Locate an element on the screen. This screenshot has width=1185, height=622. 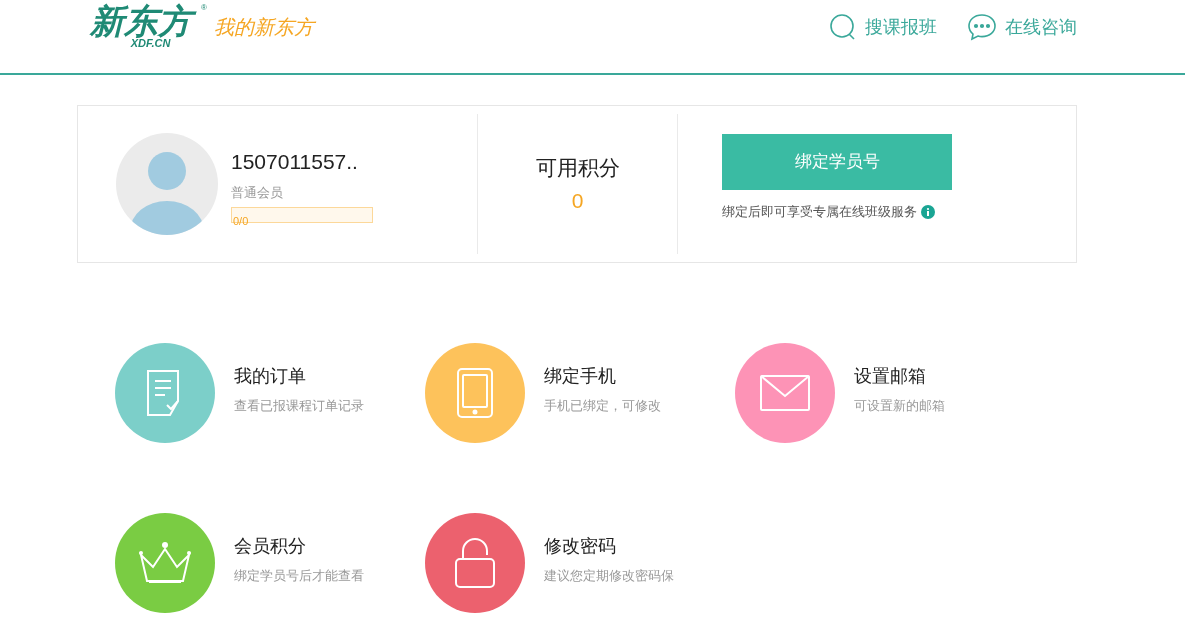
member-level: 普通会员 is located at coordinates (257, 193).